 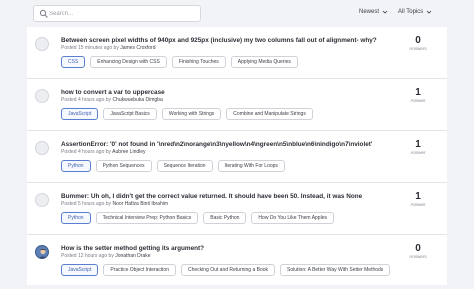 I want to click on question-meta: Posted 12 hours ago by Jonathan Drake, so click(x=106, y=256).